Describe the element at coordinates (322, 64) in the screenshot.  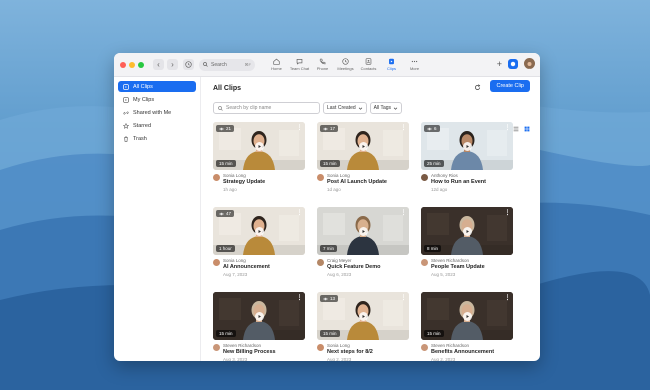
I see `nav-phone: Phone` at that location.